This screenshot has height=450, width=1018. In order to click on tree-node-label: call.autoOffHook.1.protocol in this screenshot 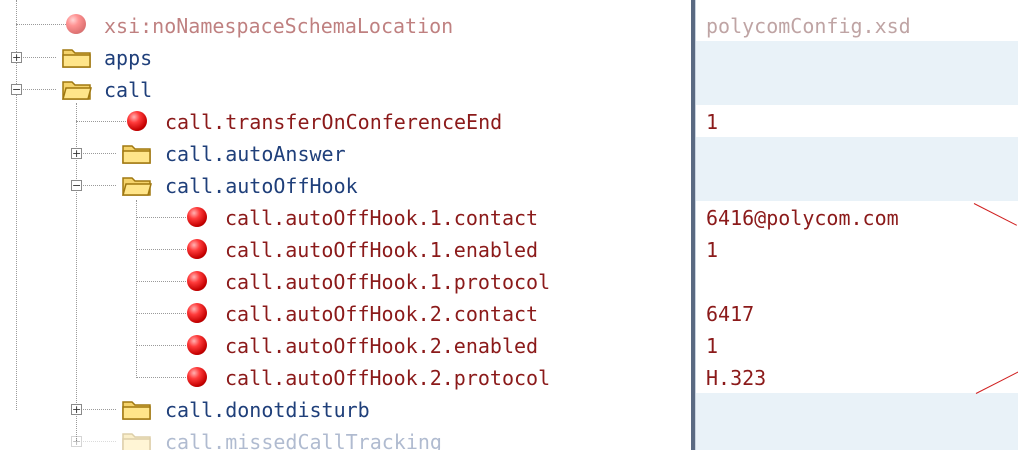, I will do `click(388, 282)`.